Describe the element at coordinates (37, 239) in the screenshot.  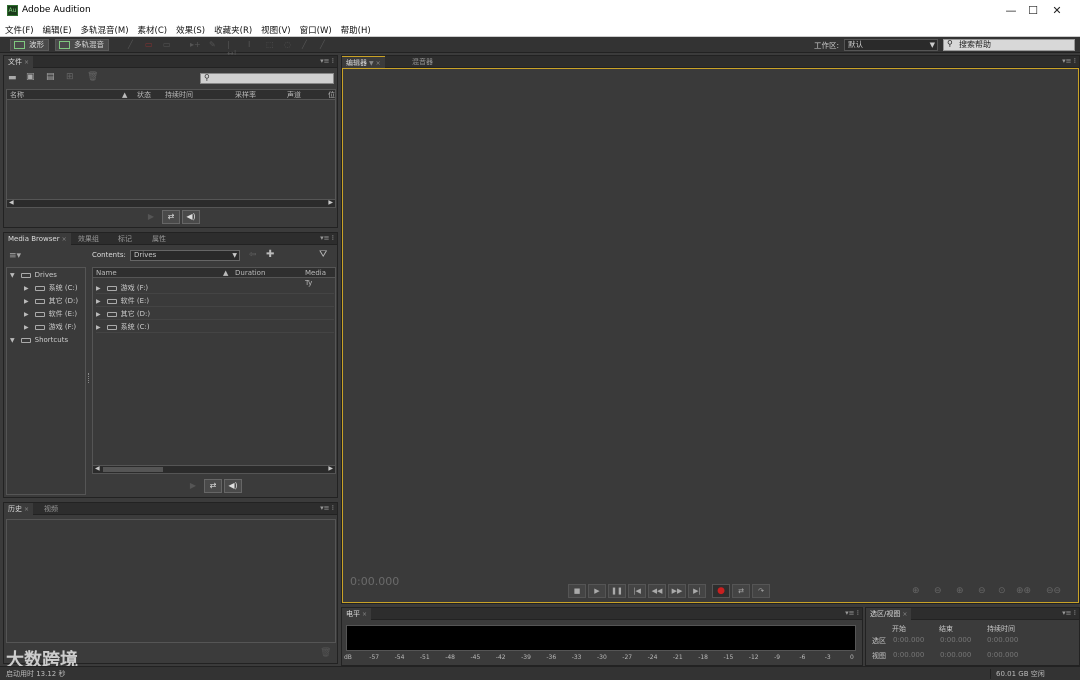
I see `tab-media-browser: Media Browser ×` at that location.